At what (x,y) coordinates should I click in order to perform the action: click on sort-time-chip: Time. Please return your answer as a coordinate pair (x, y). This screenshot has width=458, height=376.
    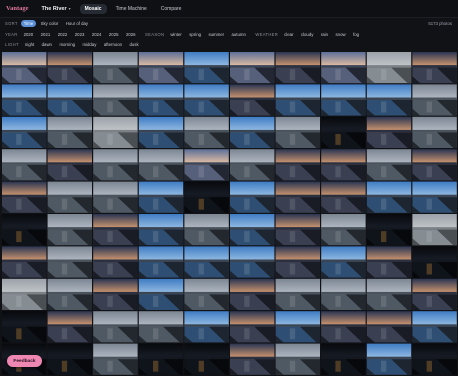
    Looking at the image, I should click on (28, 23).